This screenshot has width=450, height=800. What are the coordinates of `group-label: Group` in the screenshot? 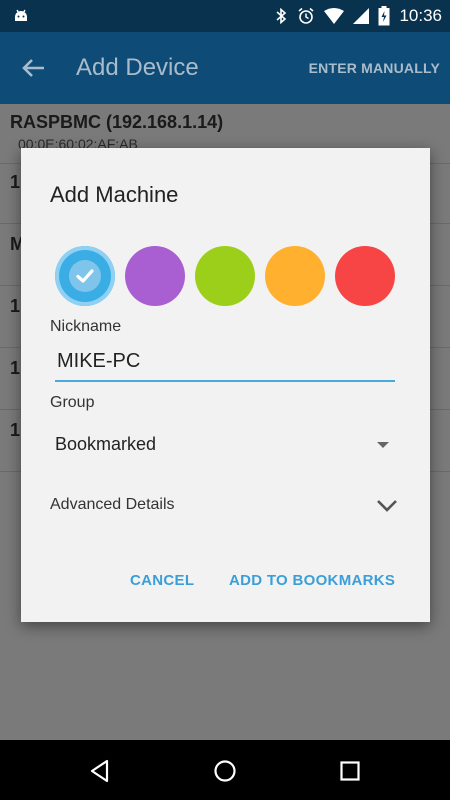 It's located at (72, 402).